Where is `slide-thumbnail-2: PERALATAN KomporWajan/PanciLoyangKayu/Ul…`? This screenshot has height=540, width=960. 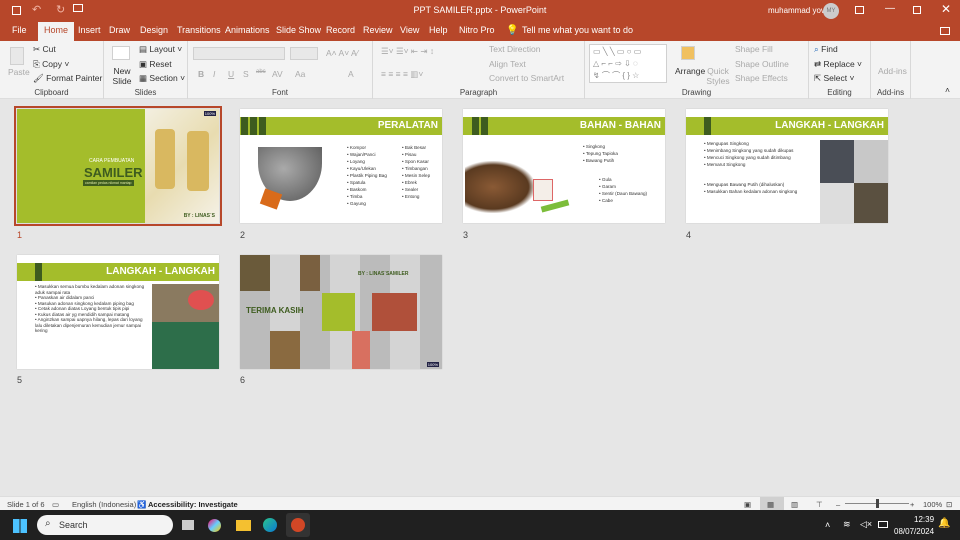
slide-thumbnail-2: PERALATAN KomporWajan/PanciLoyangKayu/Ul… is located at coordinates (341, 166).